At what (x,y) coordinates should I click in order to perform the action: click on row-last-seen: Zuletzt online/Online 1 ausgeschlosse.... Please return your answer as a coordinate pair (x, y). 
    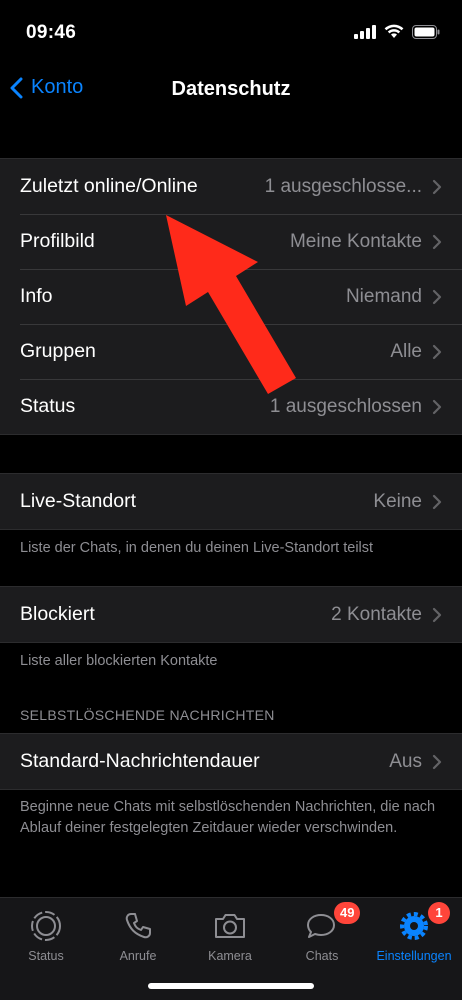
    Looking at the image, I should click on (231, 186).